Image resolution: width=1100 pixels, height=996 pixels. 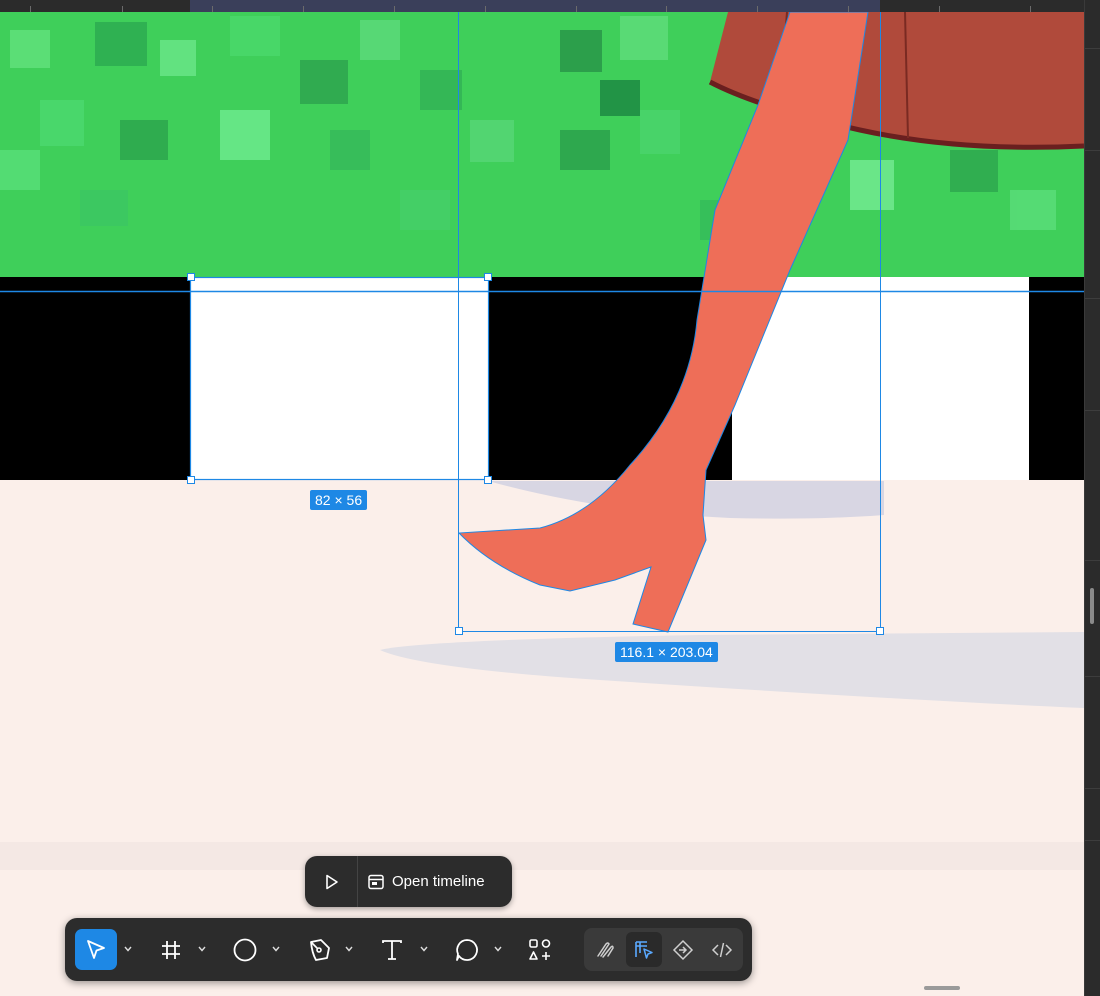 I want to click on move-tool-dropdown, so click(x=128, y=949).